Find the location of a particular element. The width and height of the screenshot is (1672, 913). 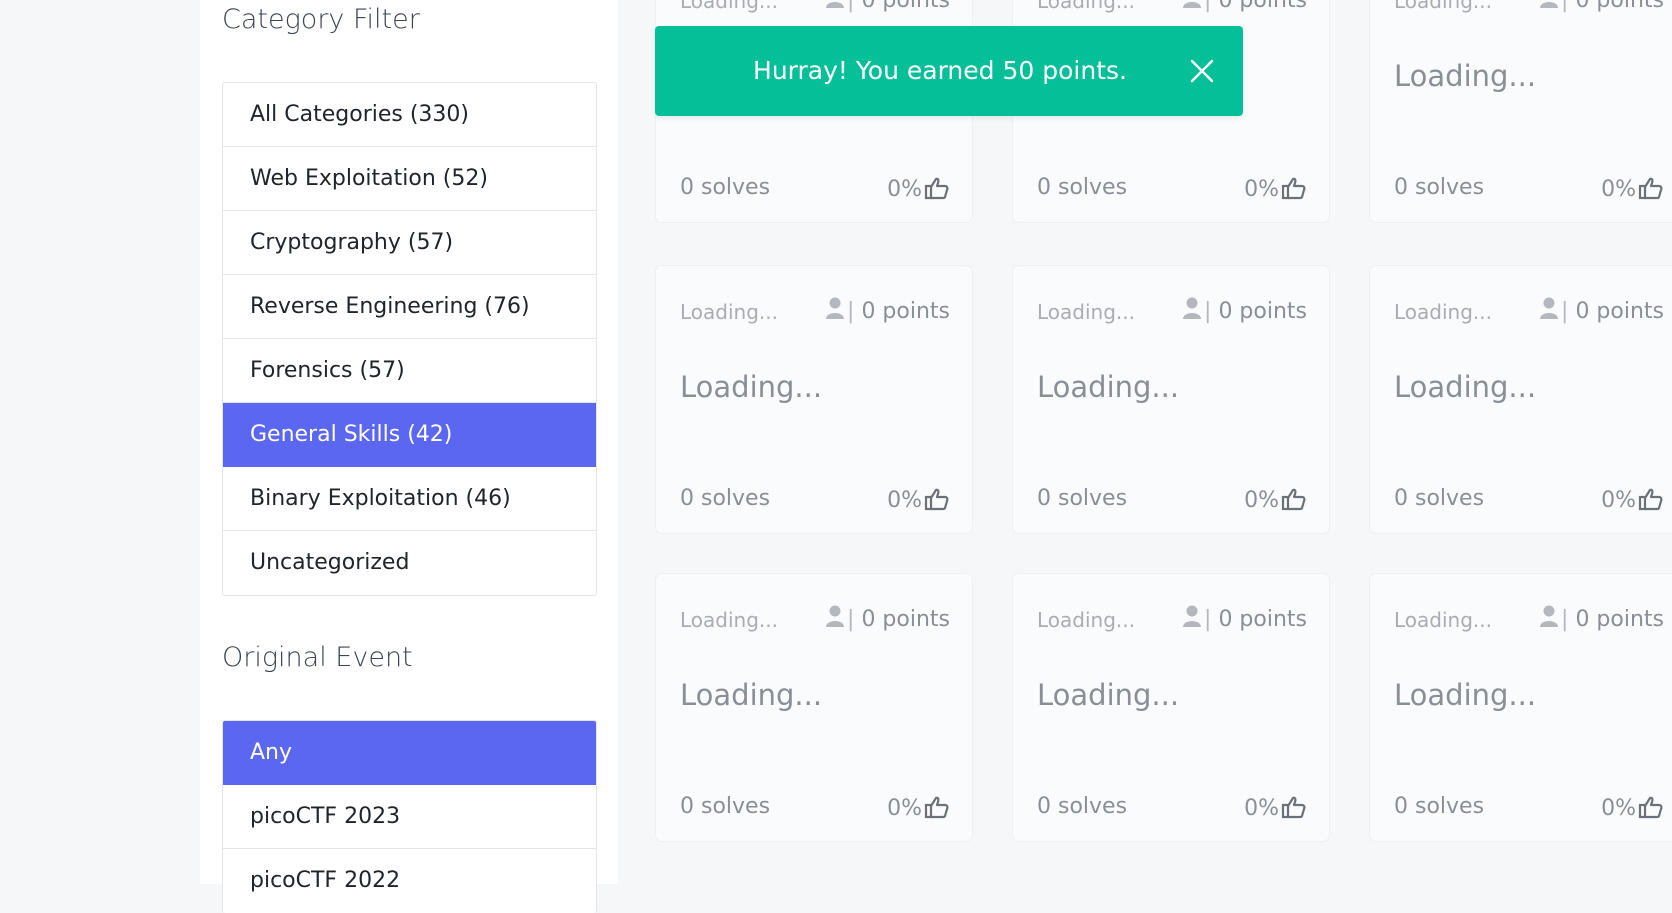

category-item-general-skills: General Skills (42) is located at coordinates (409, 435).